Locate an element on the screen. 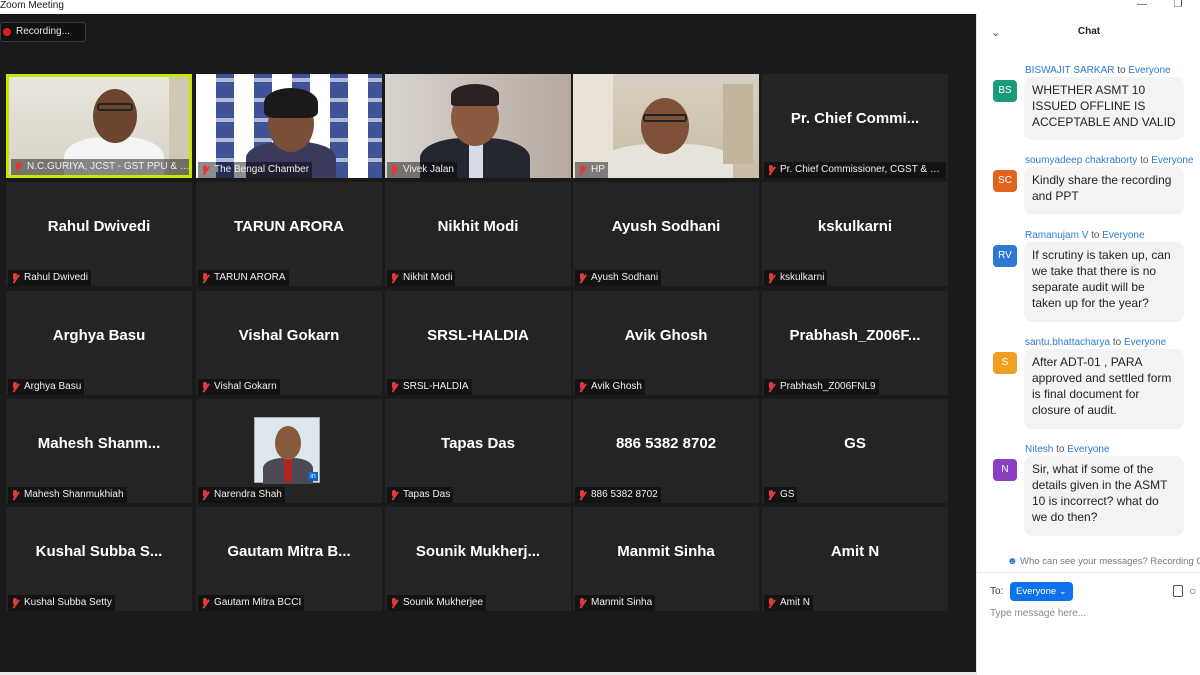 This screenshot has width=1200, height=675. participant-name: kskulkarni is located at coordinates (802, 277).